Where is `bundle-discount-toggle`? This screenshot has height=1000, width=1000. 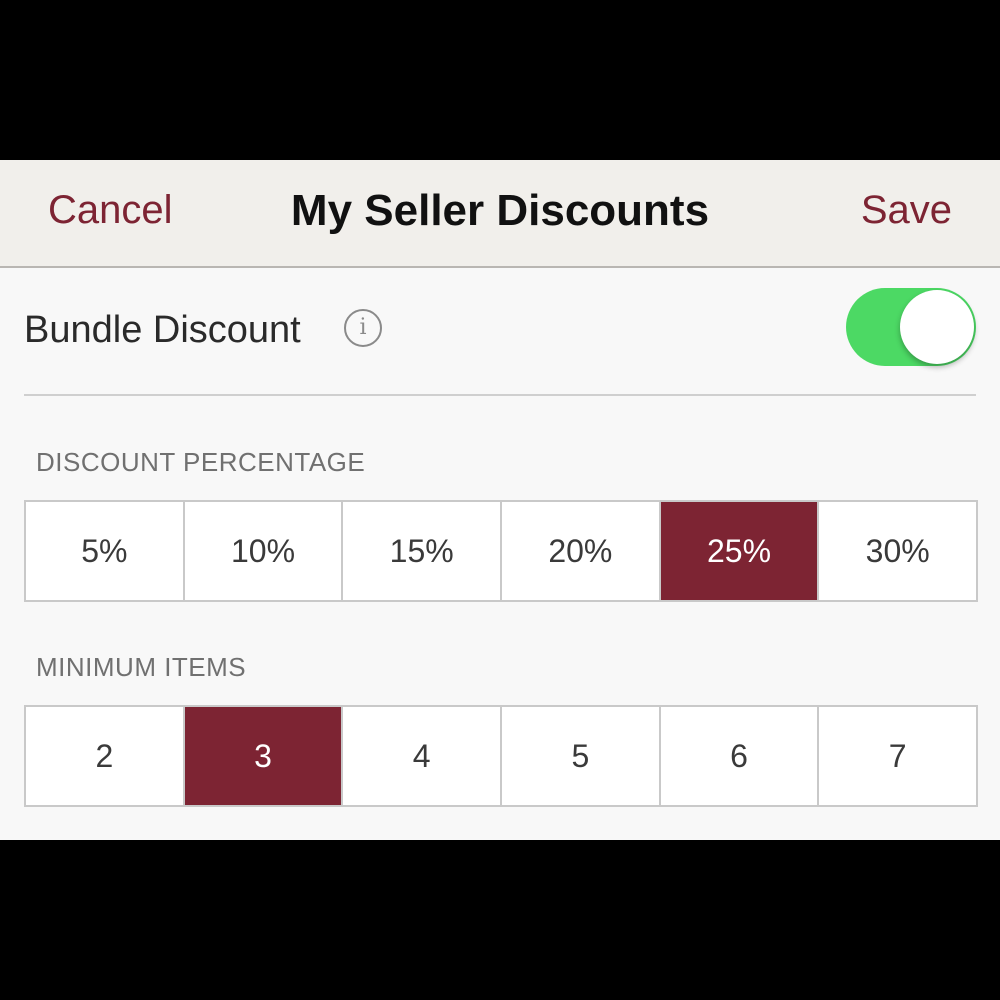 bundle-discount-toggle is located at coordinates (911, 327).